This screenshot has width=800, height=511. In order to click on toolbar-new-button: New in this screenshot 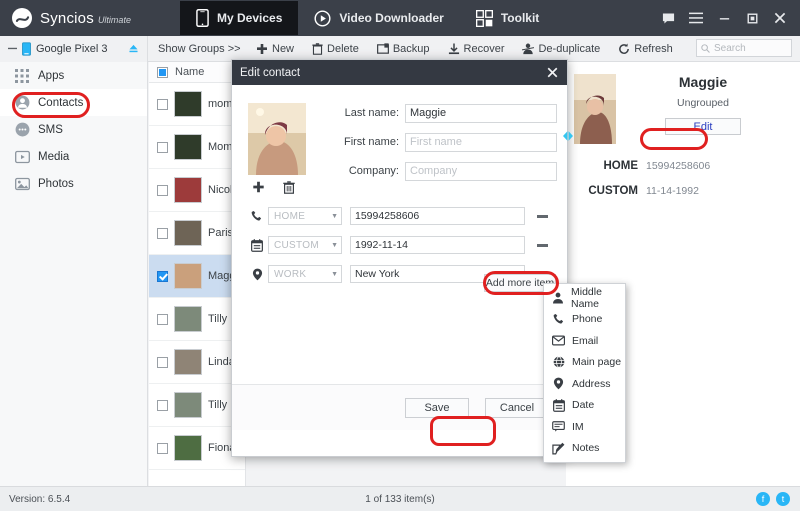, I will do `click(275, 49)`.